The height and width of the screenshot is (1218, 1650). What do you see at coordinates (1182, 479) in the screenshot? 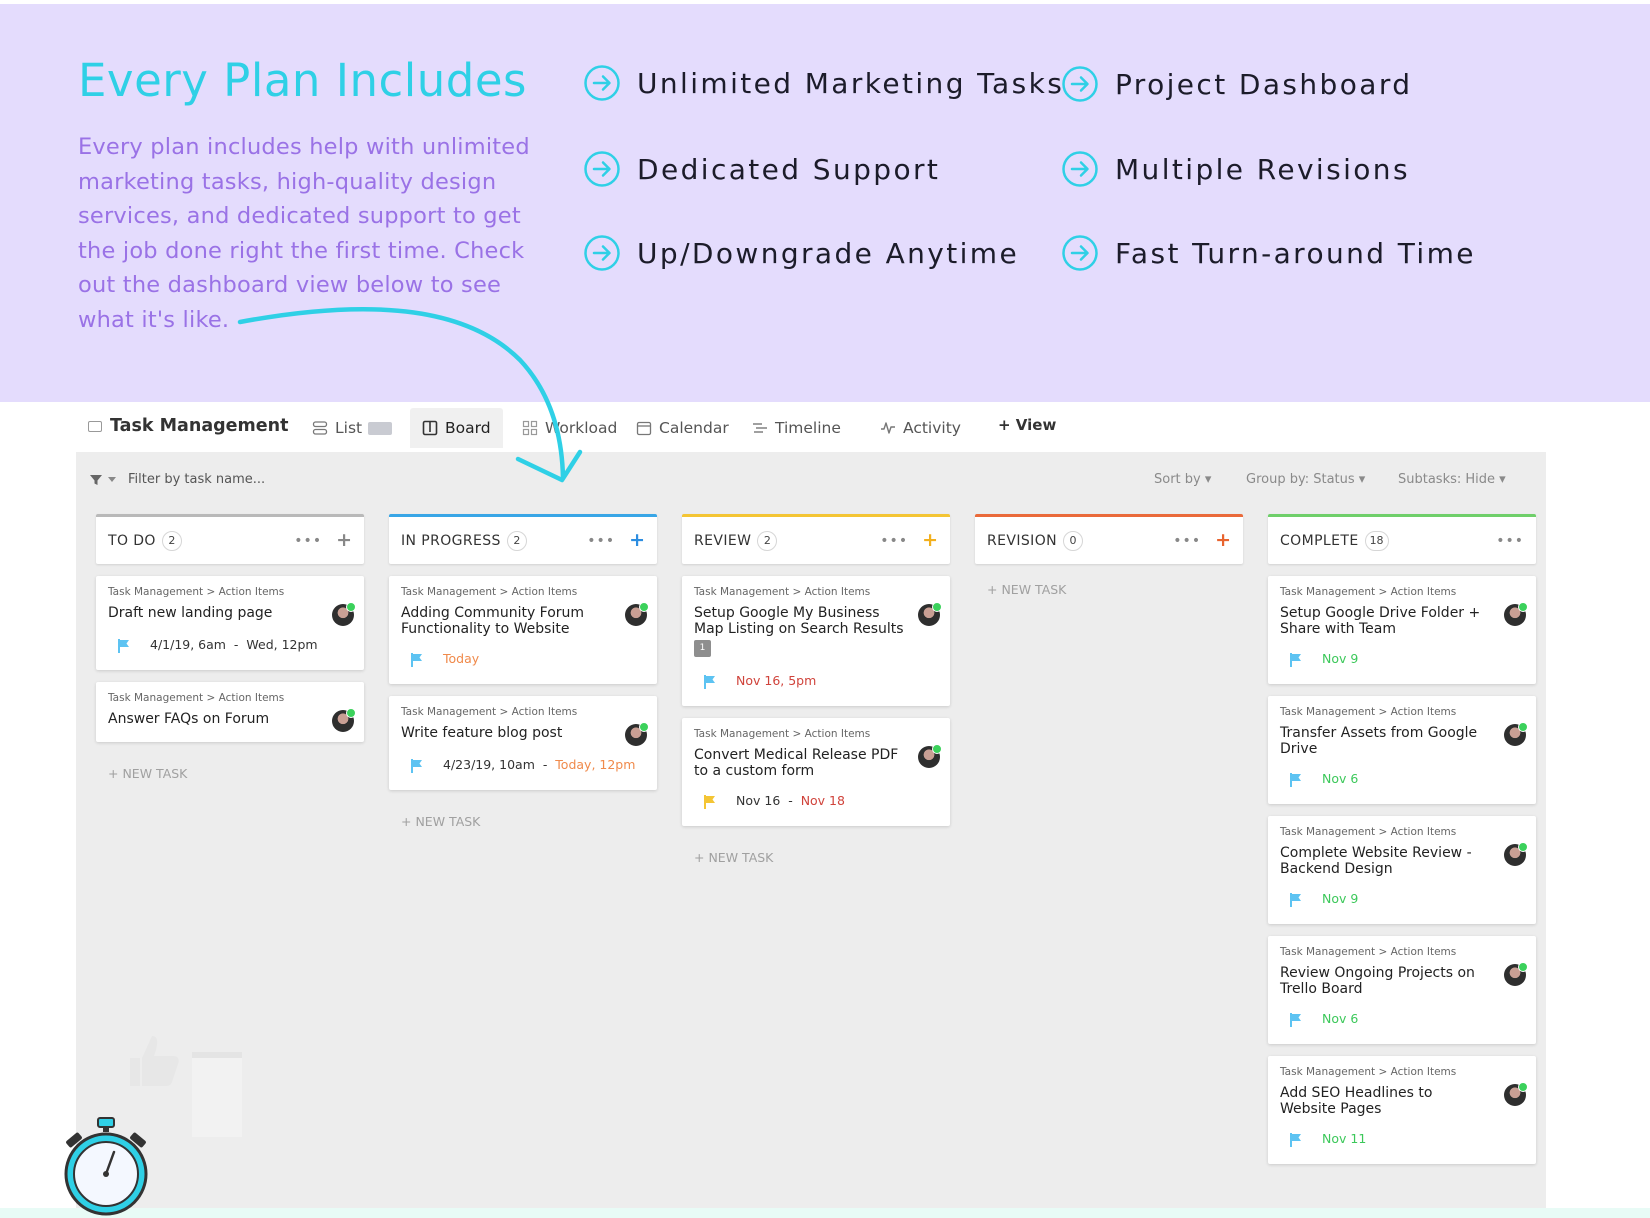
I see `sort-control: Sort by ▾` at bounding box center [1182, 479].